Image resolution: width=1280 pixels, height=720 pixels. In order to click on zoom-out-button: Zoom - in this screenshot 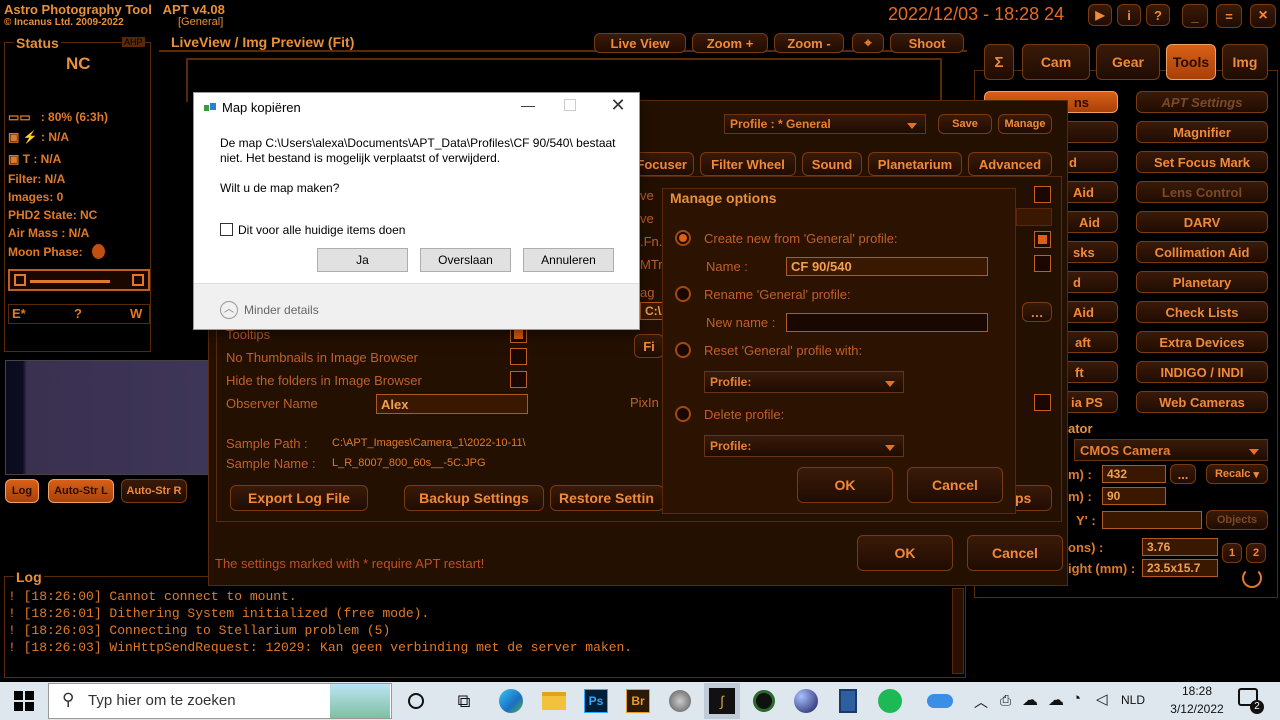, I will do `click(809, 43)`.